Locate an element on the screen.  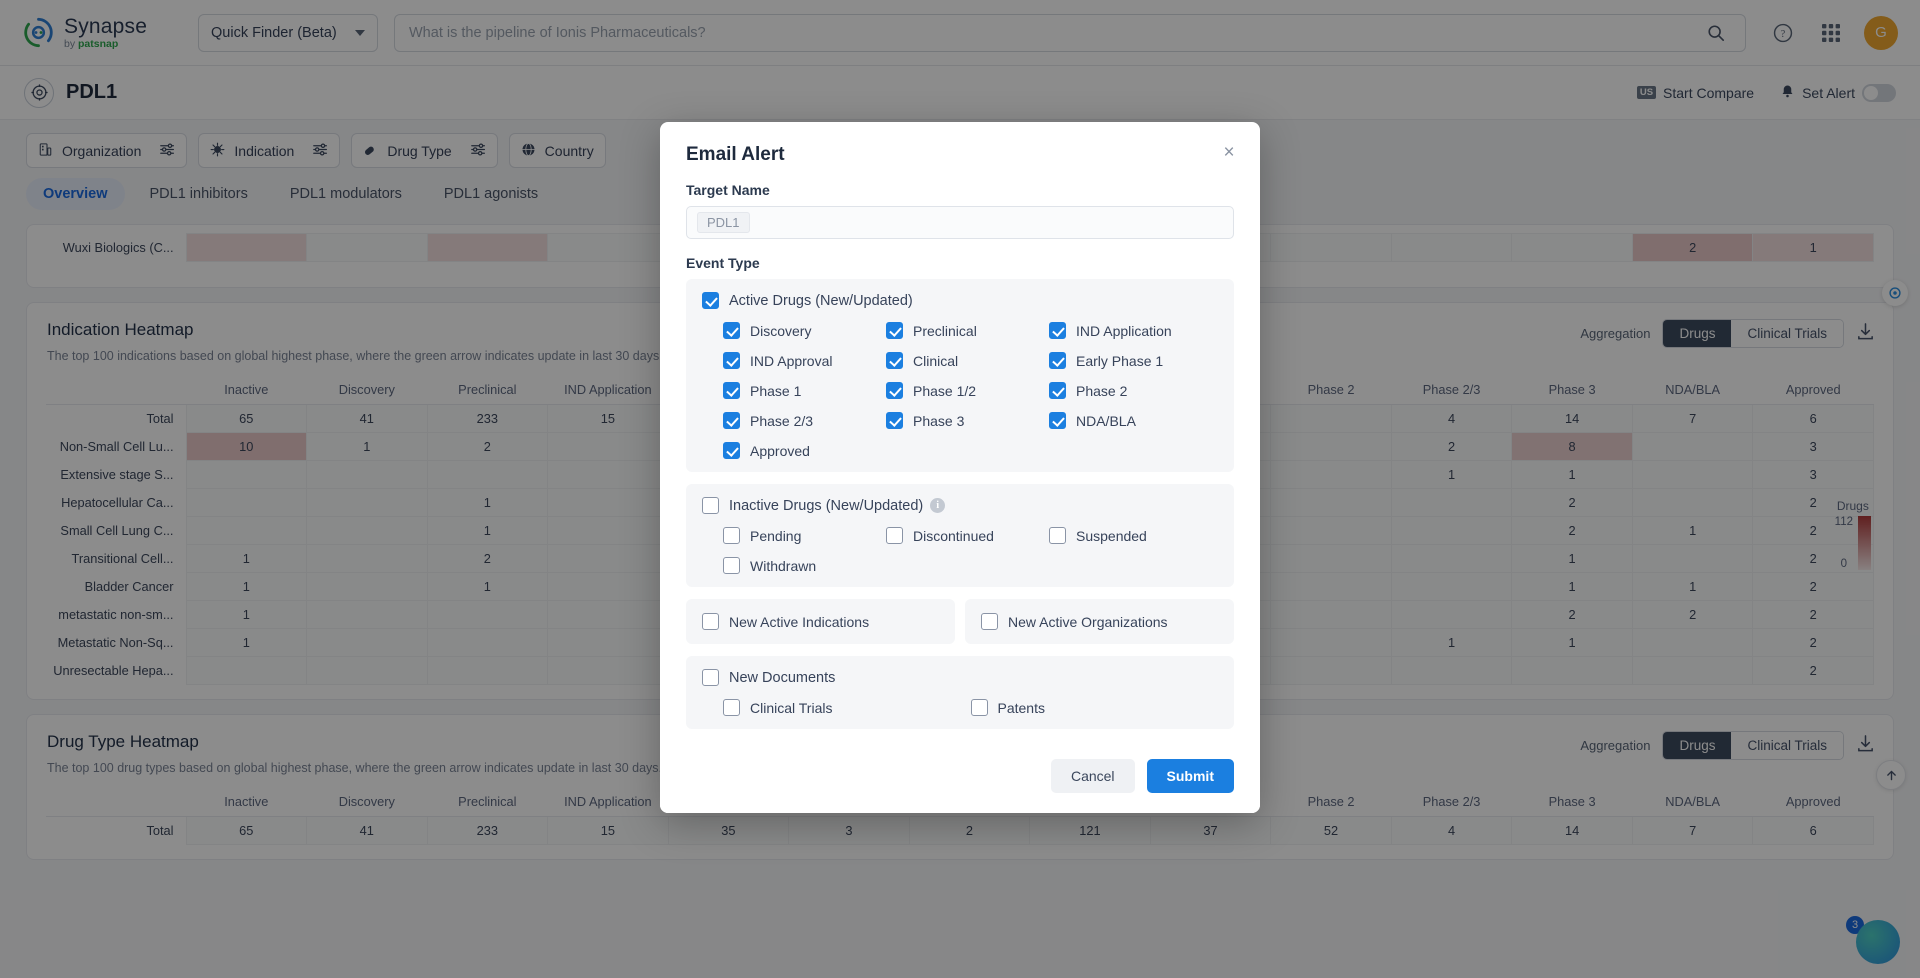
checkbox-label: Early Phase 1 is located at coordinates (1120, 360).